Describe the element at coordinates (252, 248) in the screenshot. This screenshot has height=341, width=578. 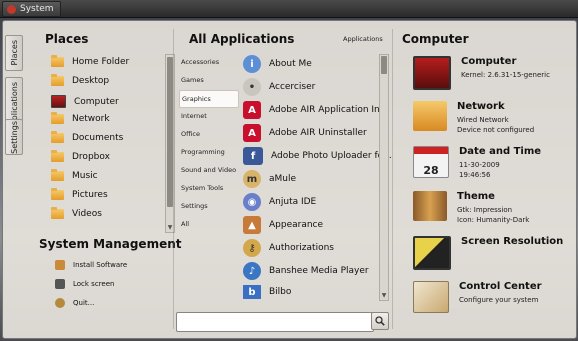
I see `key-icon: ⚷` at that location.